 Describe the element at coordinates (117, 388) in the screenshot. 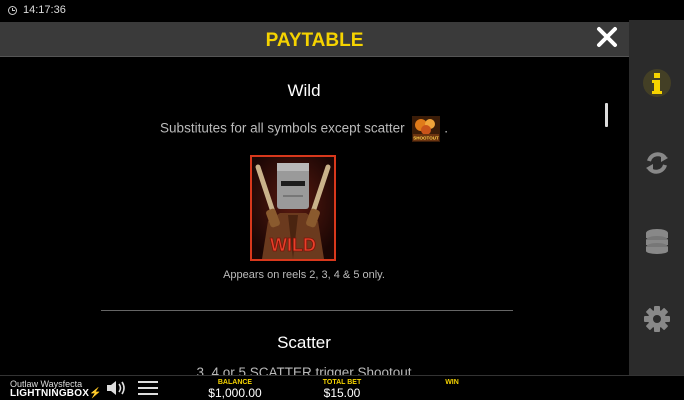

I see `sound-icon` at that location.